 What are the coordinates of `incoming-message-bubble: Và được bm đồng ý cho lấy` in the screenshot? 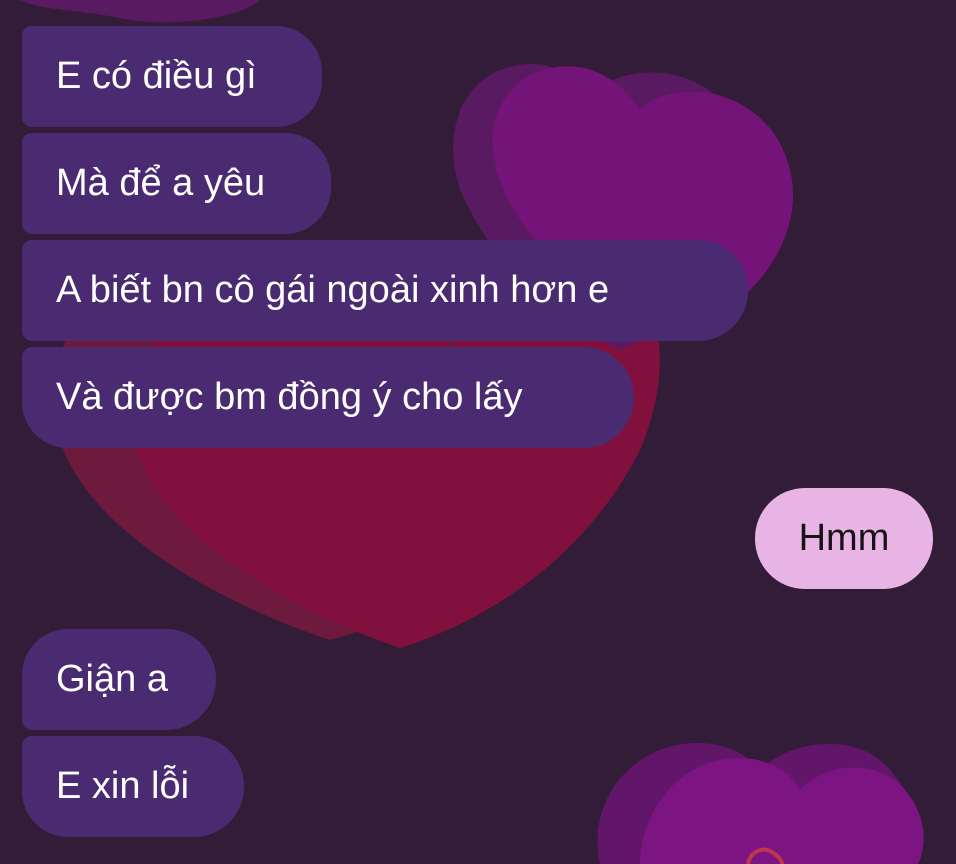 It's located at (328, 397).